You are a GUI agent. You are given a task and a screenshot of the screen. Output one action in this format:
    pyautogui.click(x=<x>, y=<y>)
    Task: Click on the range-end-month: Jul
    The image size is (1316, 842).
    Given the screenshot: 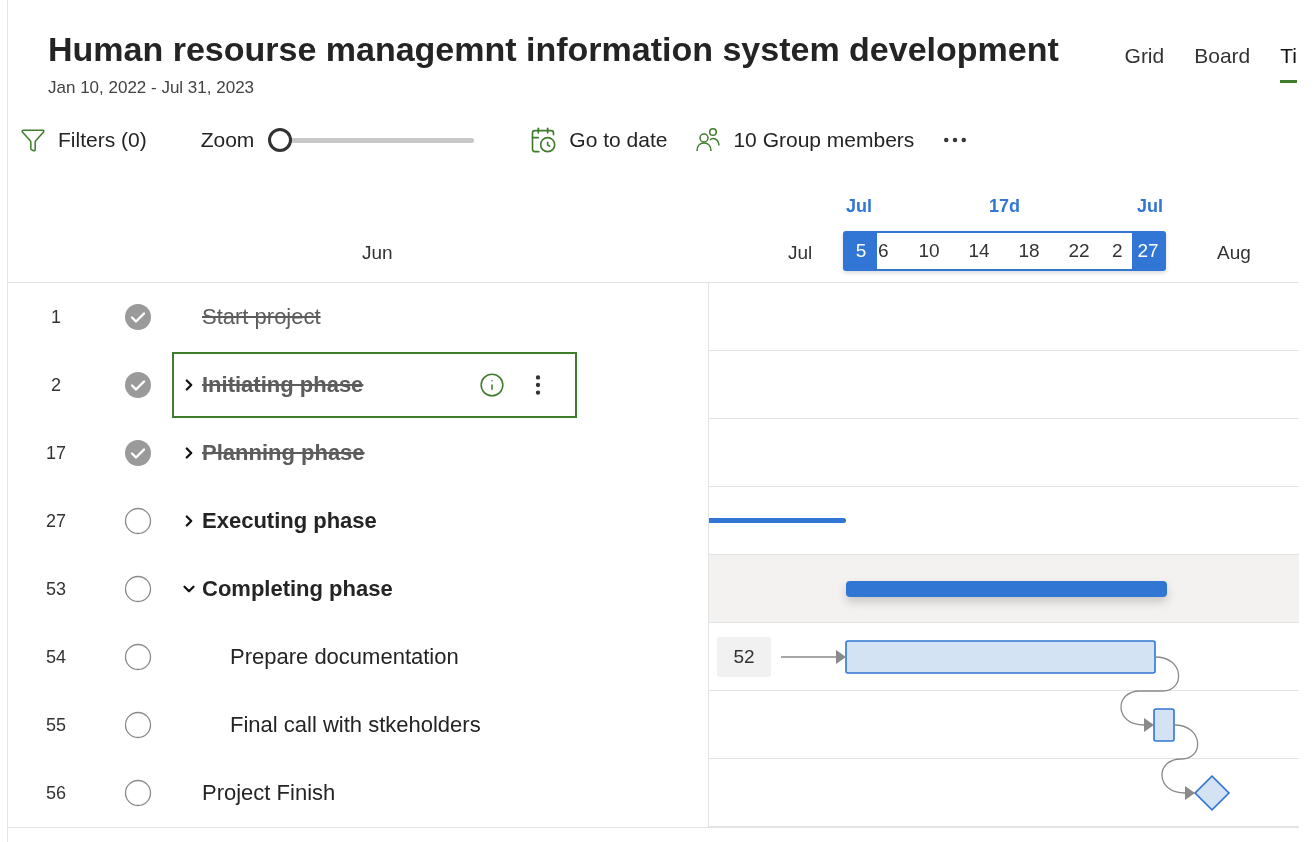 What is the action you would take?
    pyautogui.click(x=1150, y=206)
    